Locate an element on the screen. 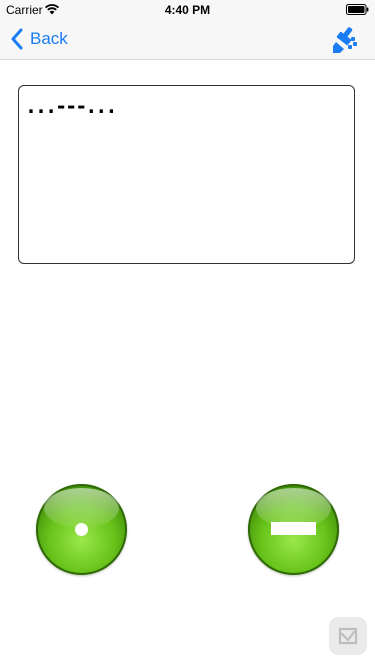 The image size is (375, 667). paintbrush-icon is located at coordinates (346, 40).